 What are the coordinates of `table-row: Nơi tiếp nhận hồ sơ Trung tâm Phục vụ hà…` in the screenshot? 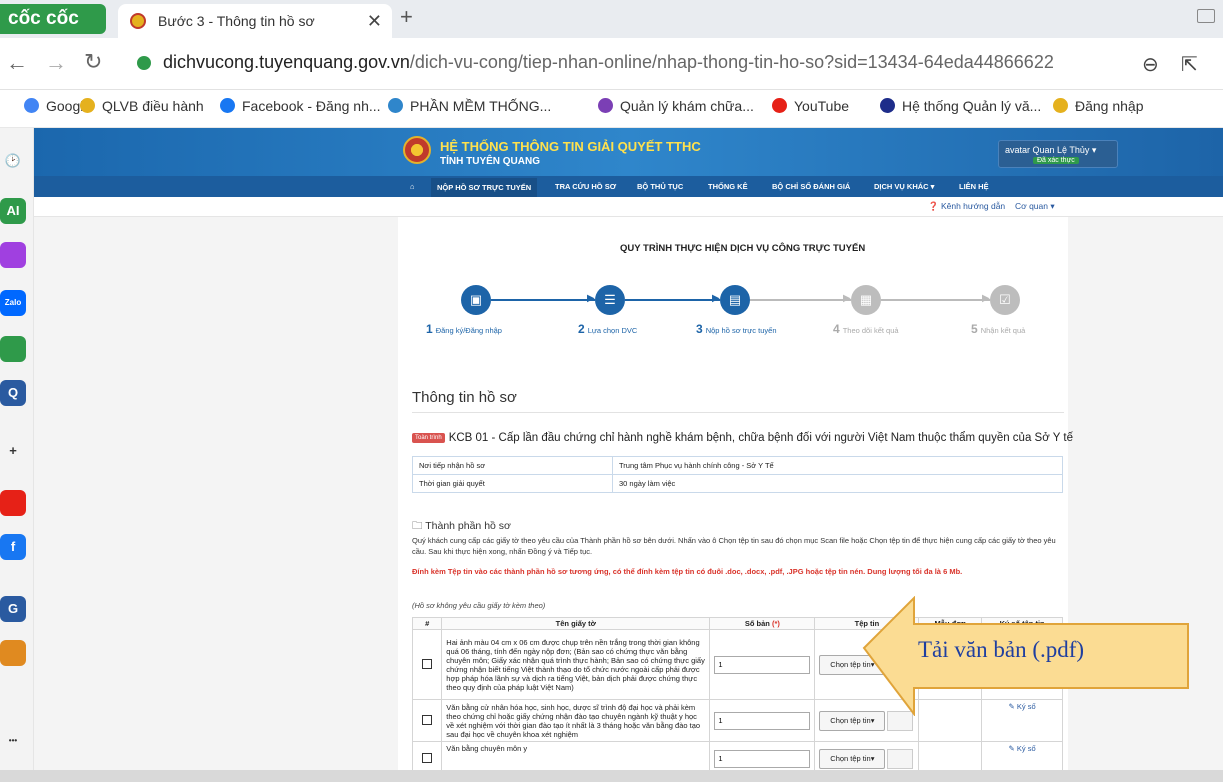 It's located at (737, 465).